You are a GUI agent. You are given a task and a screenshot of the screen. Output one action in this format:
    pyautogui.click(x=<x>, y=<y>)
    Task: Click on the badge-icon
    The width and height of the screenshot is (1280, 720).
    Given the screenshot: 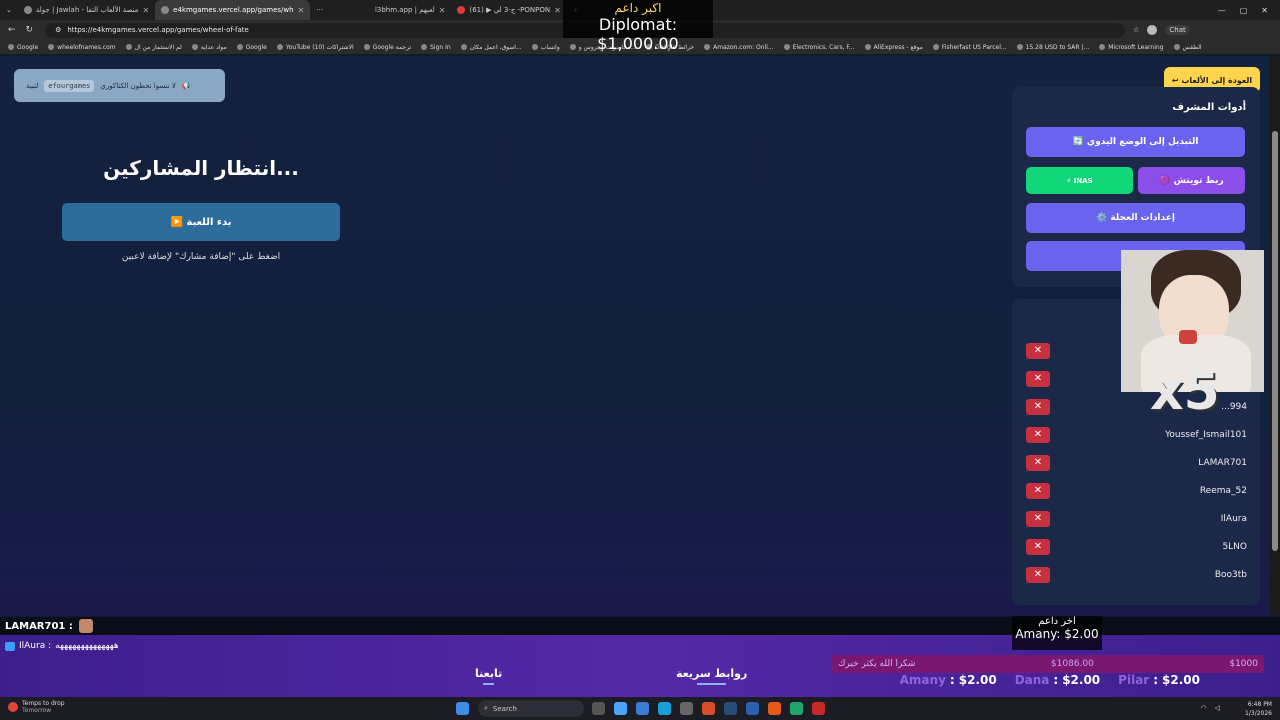 What is the action you would take?
    pyautogui.click(x=10, y=646)
    